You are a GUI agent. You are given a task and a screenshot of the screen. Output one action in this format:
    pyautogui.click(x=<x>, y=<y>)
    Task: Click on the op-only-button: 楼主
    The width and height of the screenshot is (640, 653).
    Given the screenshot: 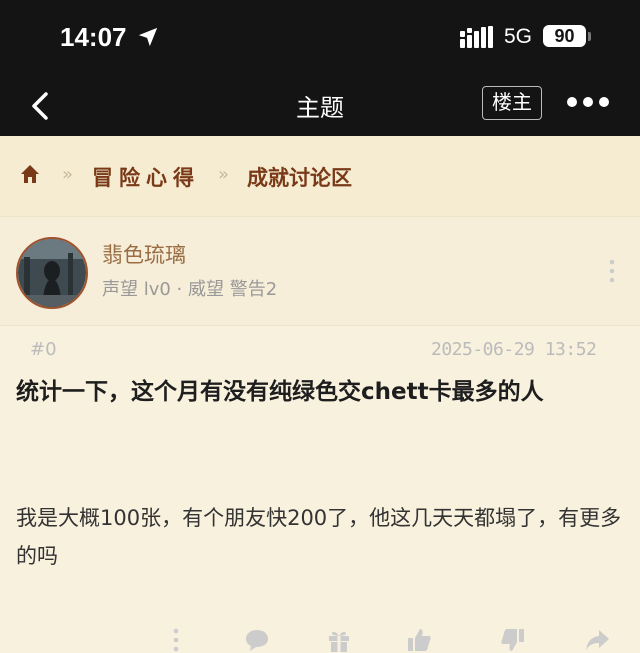 What is the action you would take?
    pyautogui.click(x=512, y=103)
    